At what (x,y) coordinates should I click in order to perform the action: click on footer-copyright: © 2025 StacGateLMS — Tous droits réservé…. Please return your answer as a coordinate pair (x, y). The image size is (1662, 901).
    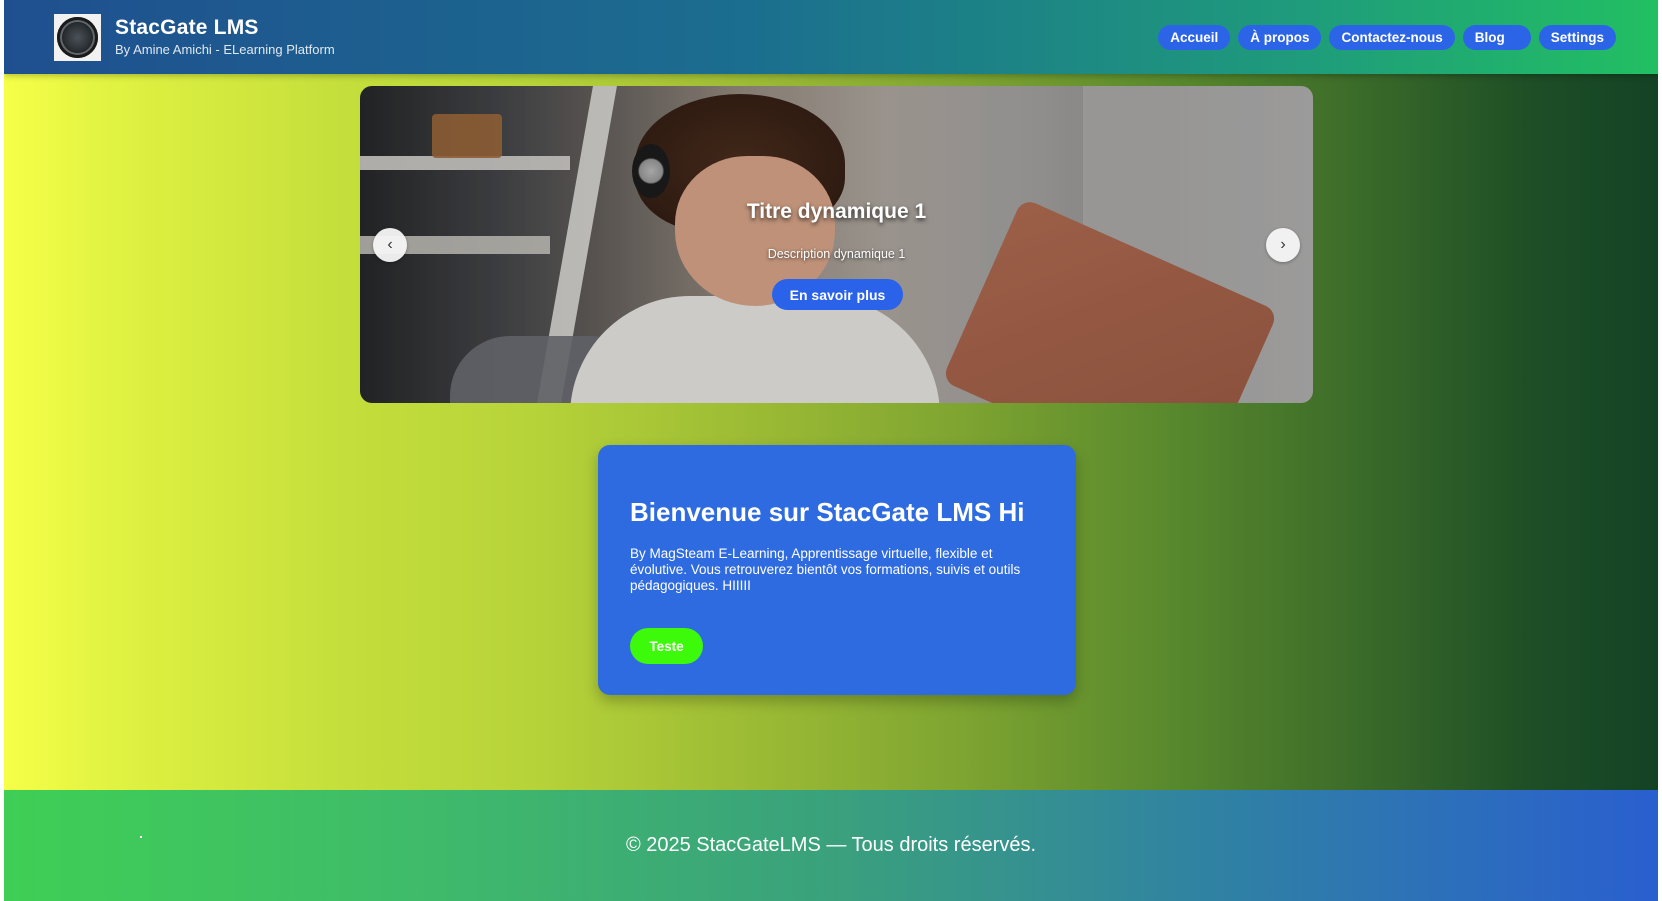
    Looking at the image, I should click on (831, 845).